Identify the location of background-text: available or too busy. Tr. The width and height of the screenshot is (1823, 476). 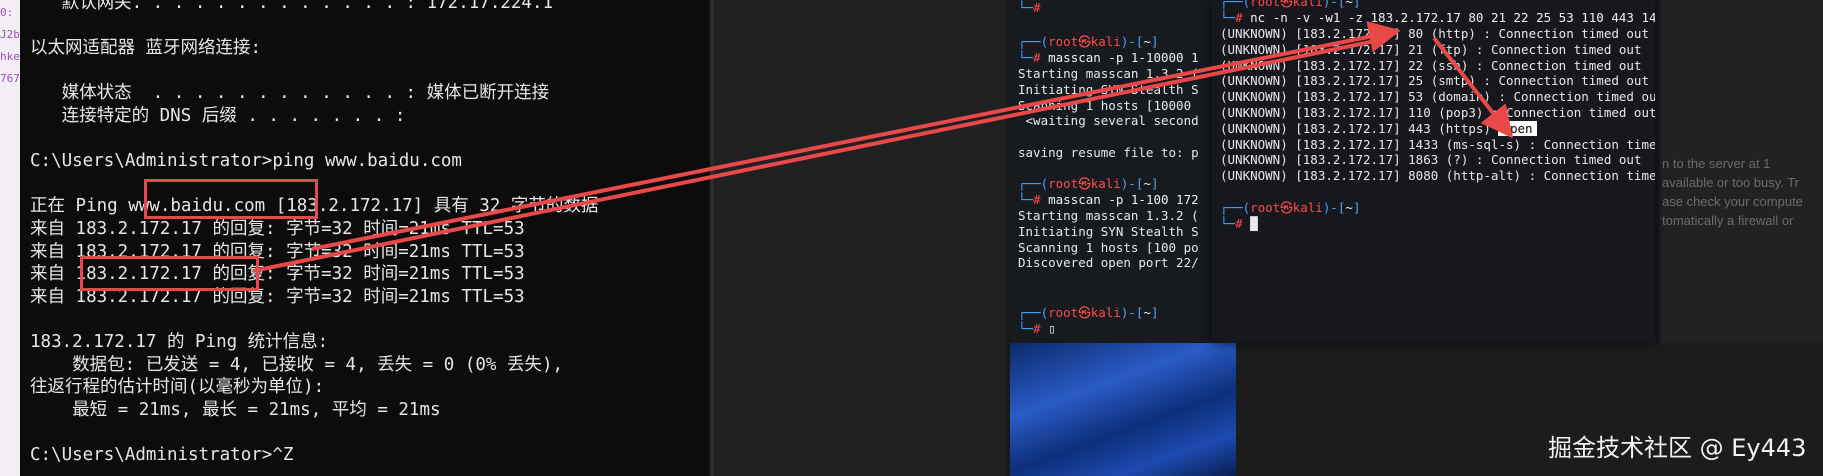
(1731, 182).